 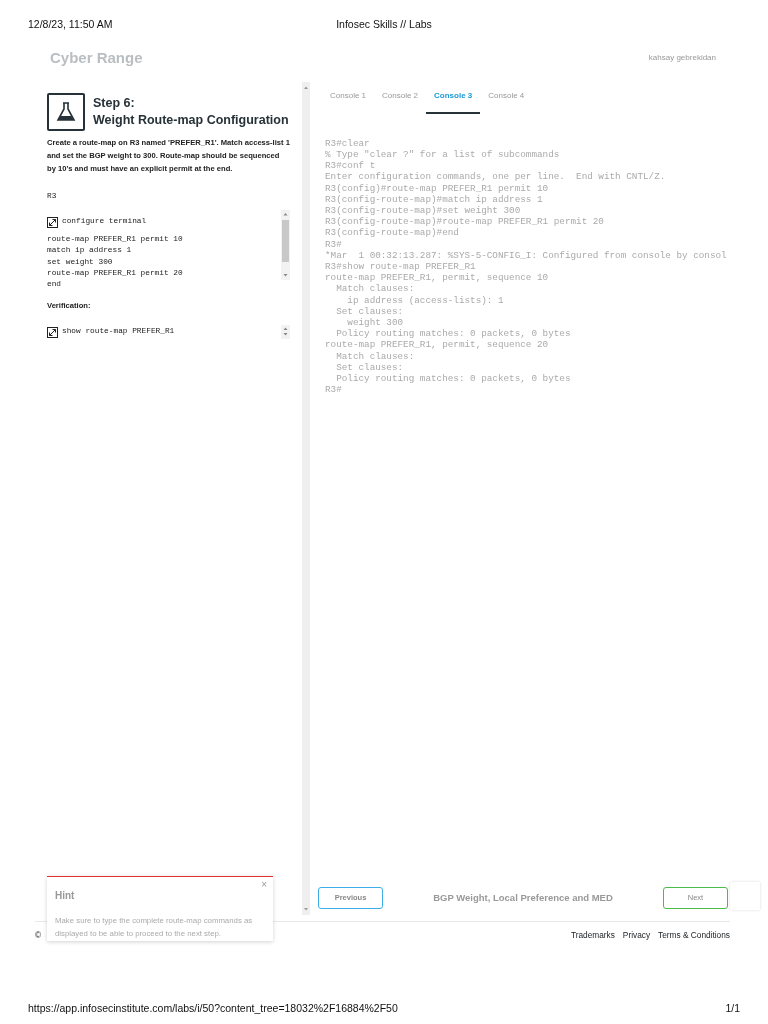 I want to click on scrollbar, so click(x=306, y=498).